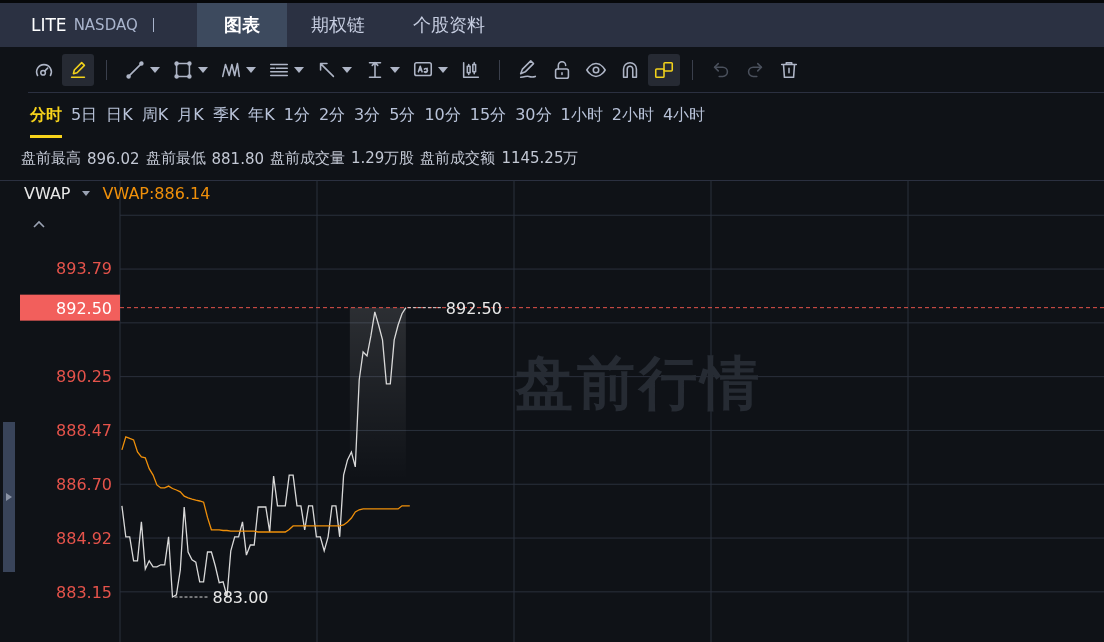 The height and width of the screenshot is (642, 1104). I want to click on stat-label: 盘前成交量, so click(307, 158).